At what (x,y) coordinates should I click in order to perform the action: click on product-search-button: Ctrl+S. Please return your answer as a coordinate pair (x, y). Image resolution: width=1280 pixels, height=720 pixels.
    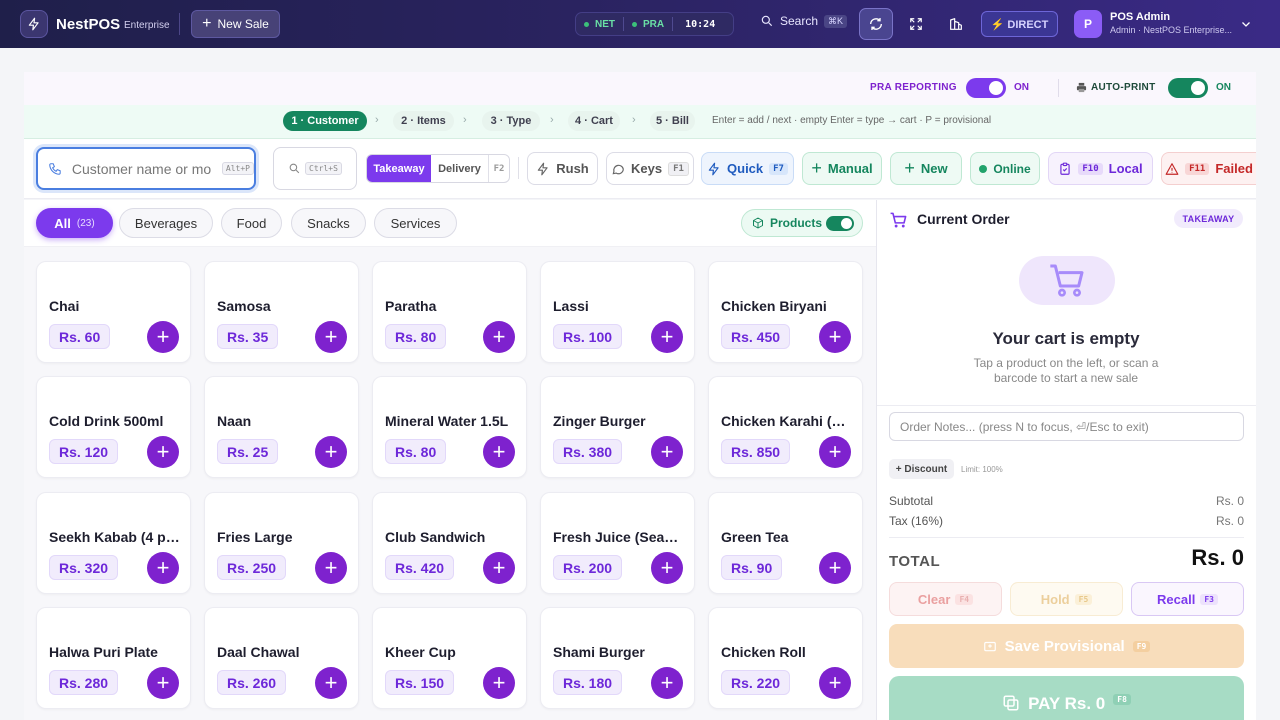
    Looking at the image, I should click on (315, 168).